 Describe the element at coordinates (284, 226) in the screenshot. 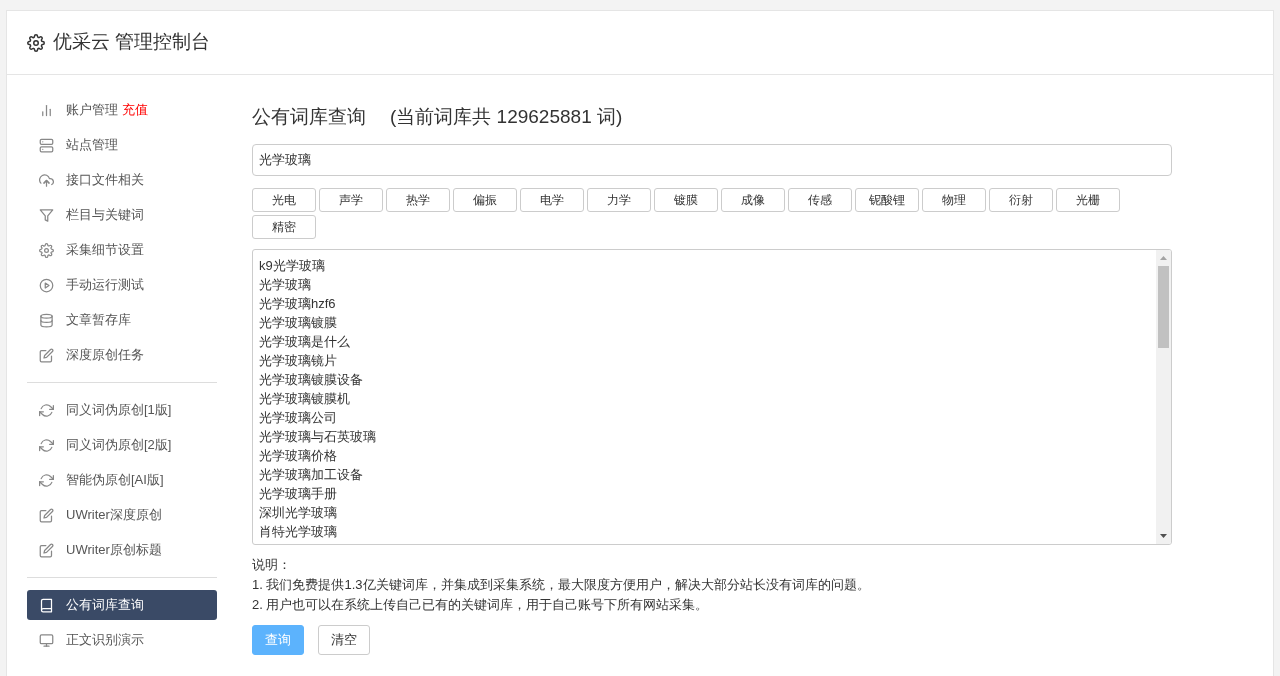

I see `tag-button: 精密` at that location.